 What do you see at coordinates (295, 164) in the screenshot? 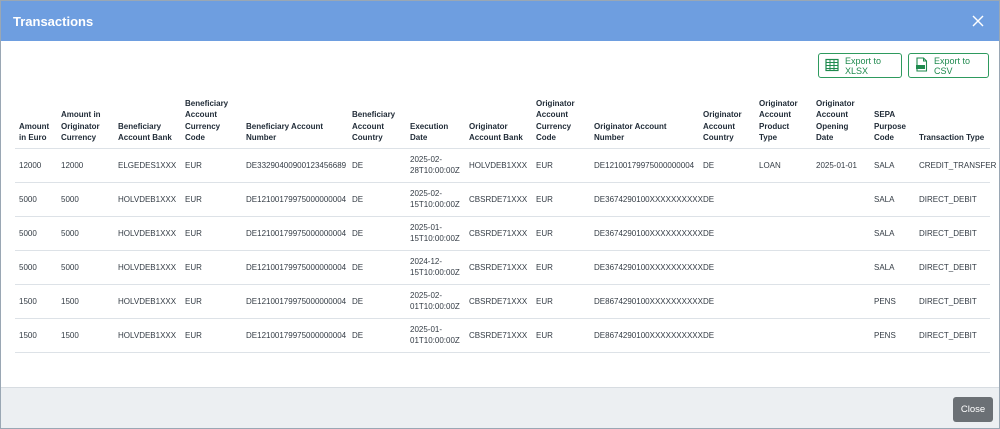
I see `table-cell: DE33290400900123456689` at bounding box center [295, 164].